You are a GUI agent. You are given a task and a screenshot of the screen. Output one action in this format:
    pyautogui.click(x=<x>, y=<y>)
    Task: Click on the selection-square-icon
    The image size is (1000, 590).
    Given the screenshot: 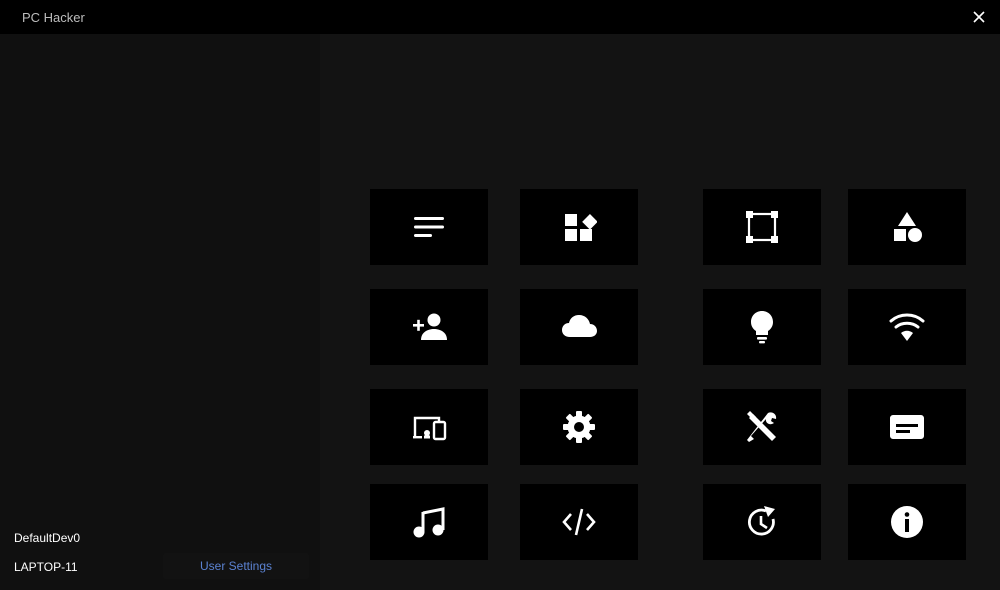 What is the action you would take?
    pyautogui.click(x=762, y=227)
    